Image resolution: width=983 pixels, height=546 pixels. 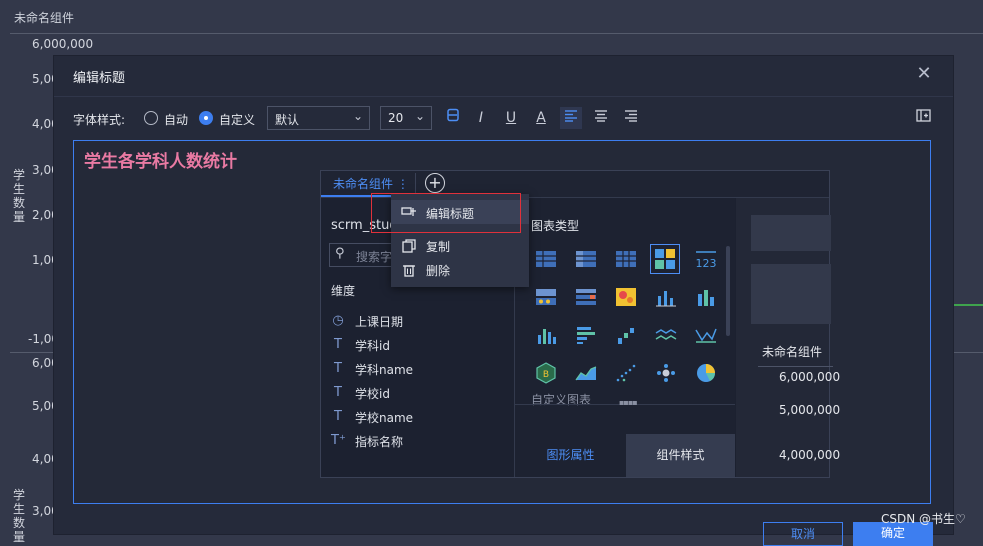 I want to click on color-heatmap-icon, so click(x=626, y=297).